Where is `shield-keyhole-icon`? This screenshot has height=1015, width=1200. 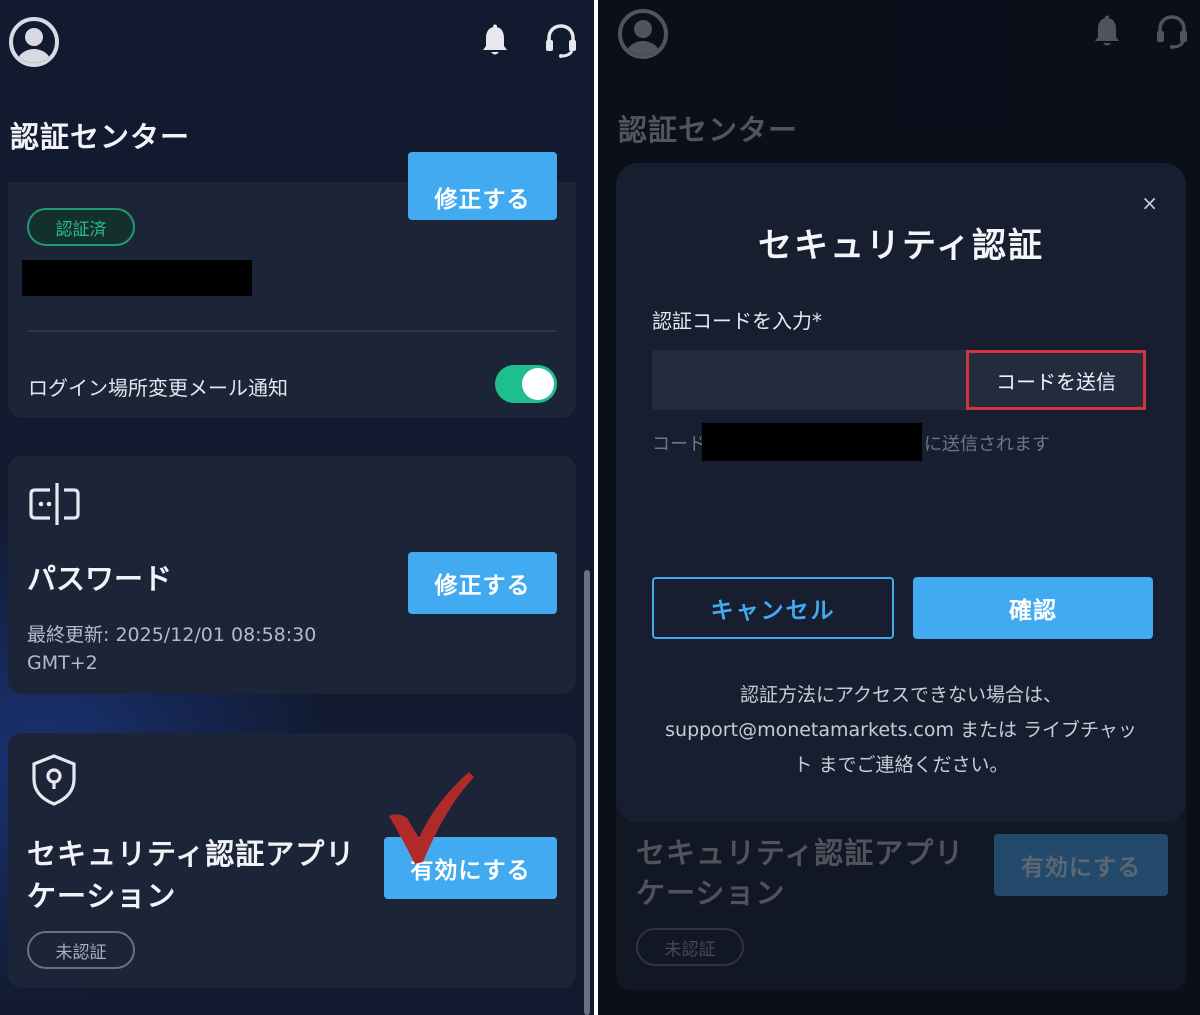 shield-keyhole-icon is located at coordinates (54, 780).